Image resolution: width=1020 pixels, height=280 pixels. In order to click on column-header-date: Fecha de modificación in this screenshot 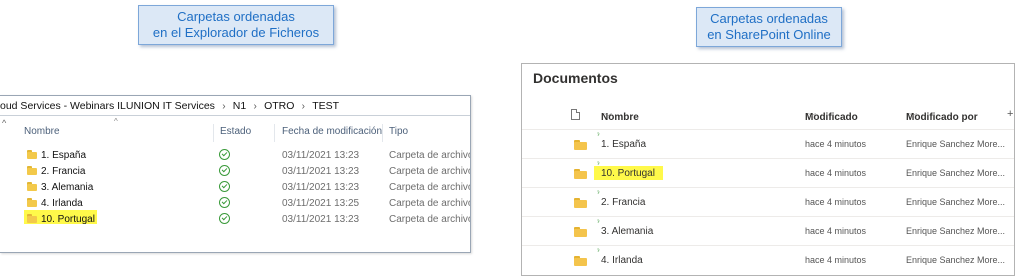, I will do `click(332, 131)`.